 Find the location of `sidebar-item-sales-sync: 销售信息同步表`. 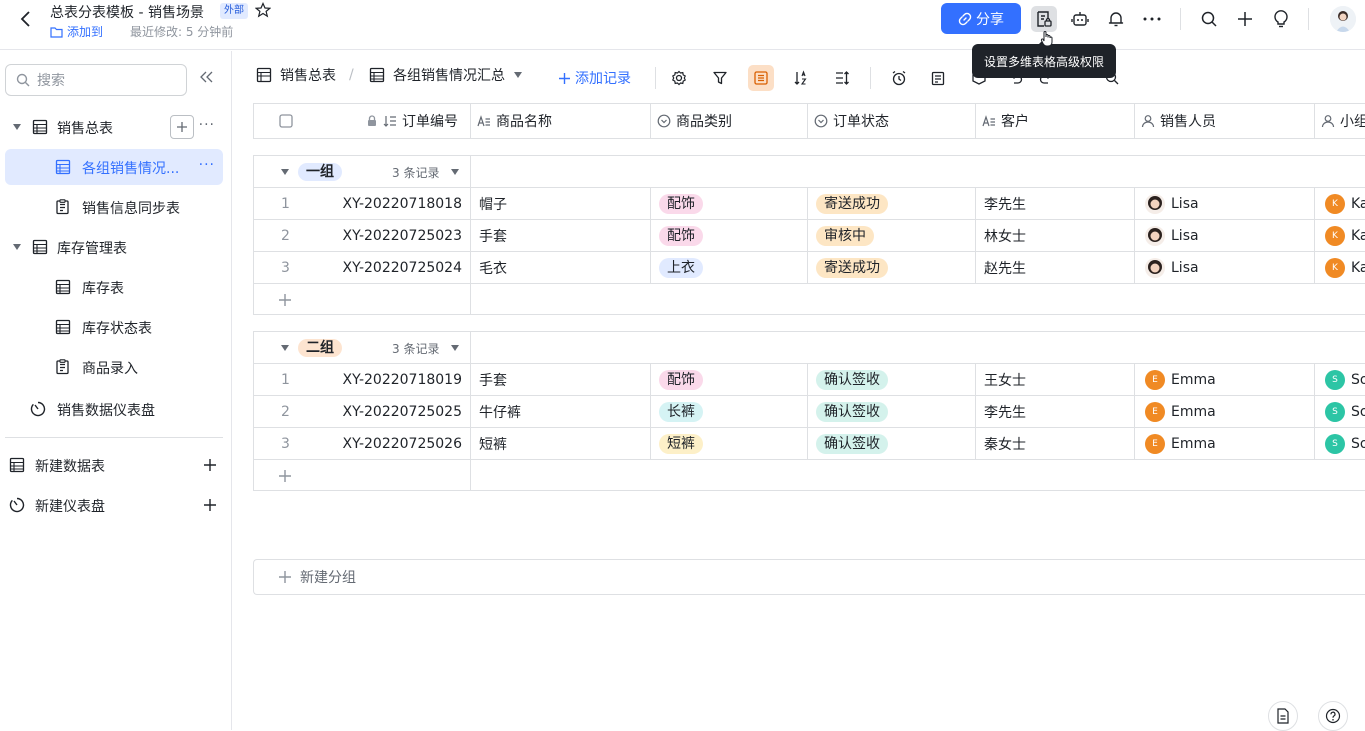

sidebar-item-sales-sync: 销售信息同步表 is located at coordinates (114, 207).